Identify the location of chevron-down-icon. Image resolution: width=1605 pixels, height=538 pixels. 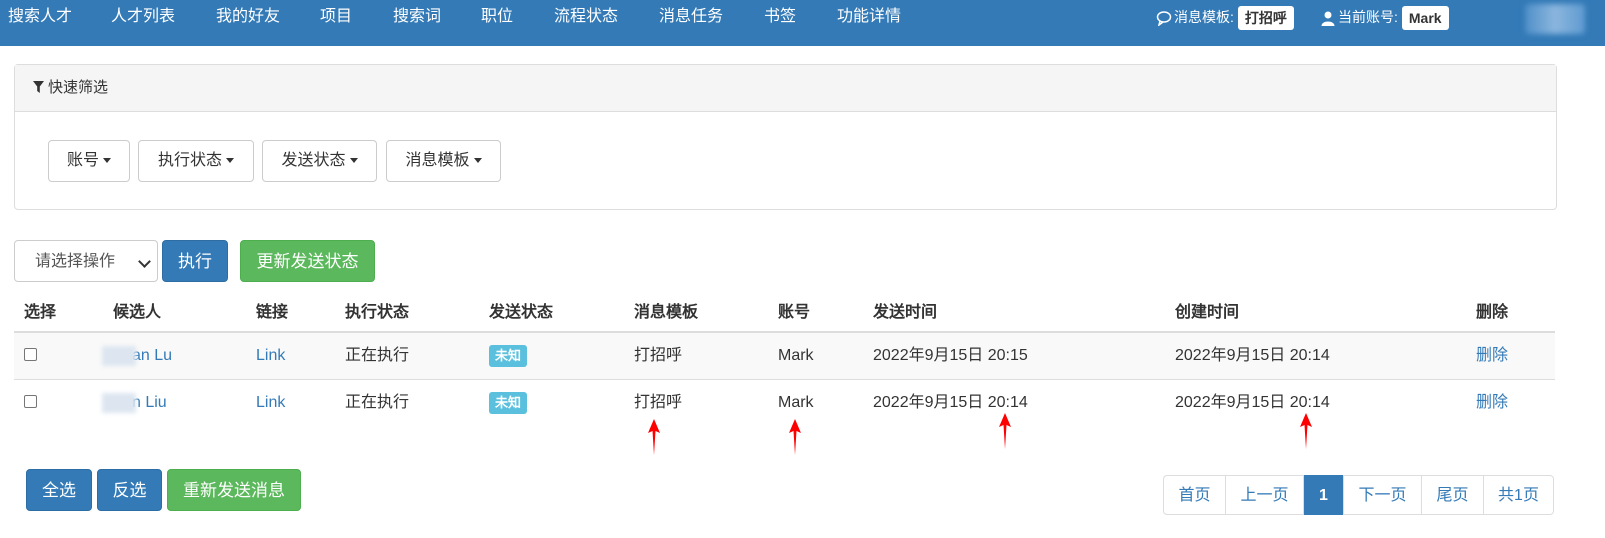
(144, 261).